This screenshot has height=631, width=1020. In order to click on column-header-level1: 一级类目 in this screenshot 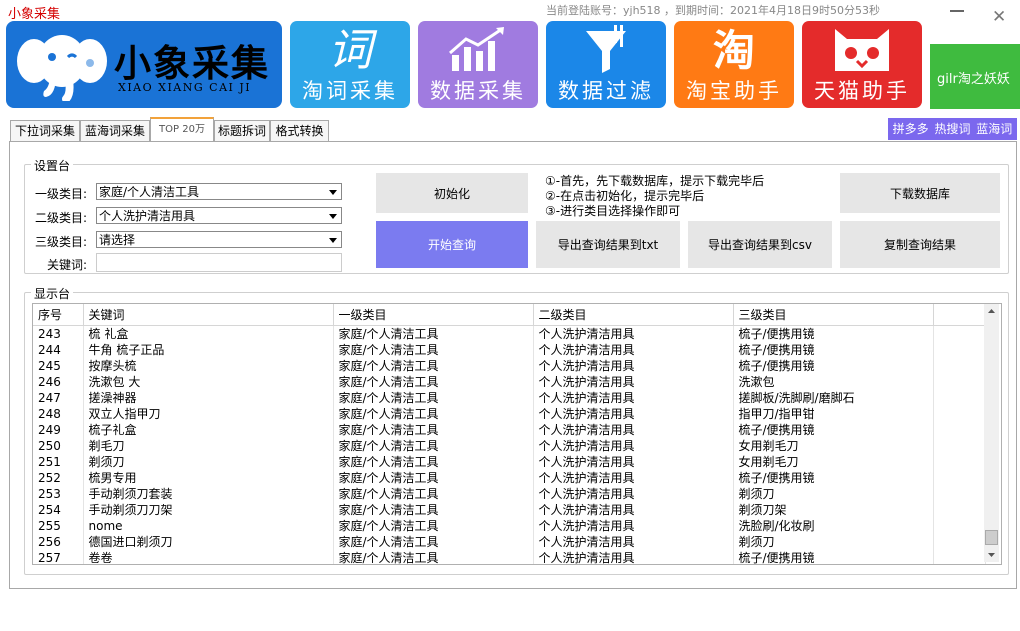, I will do `click(433, 315)`.